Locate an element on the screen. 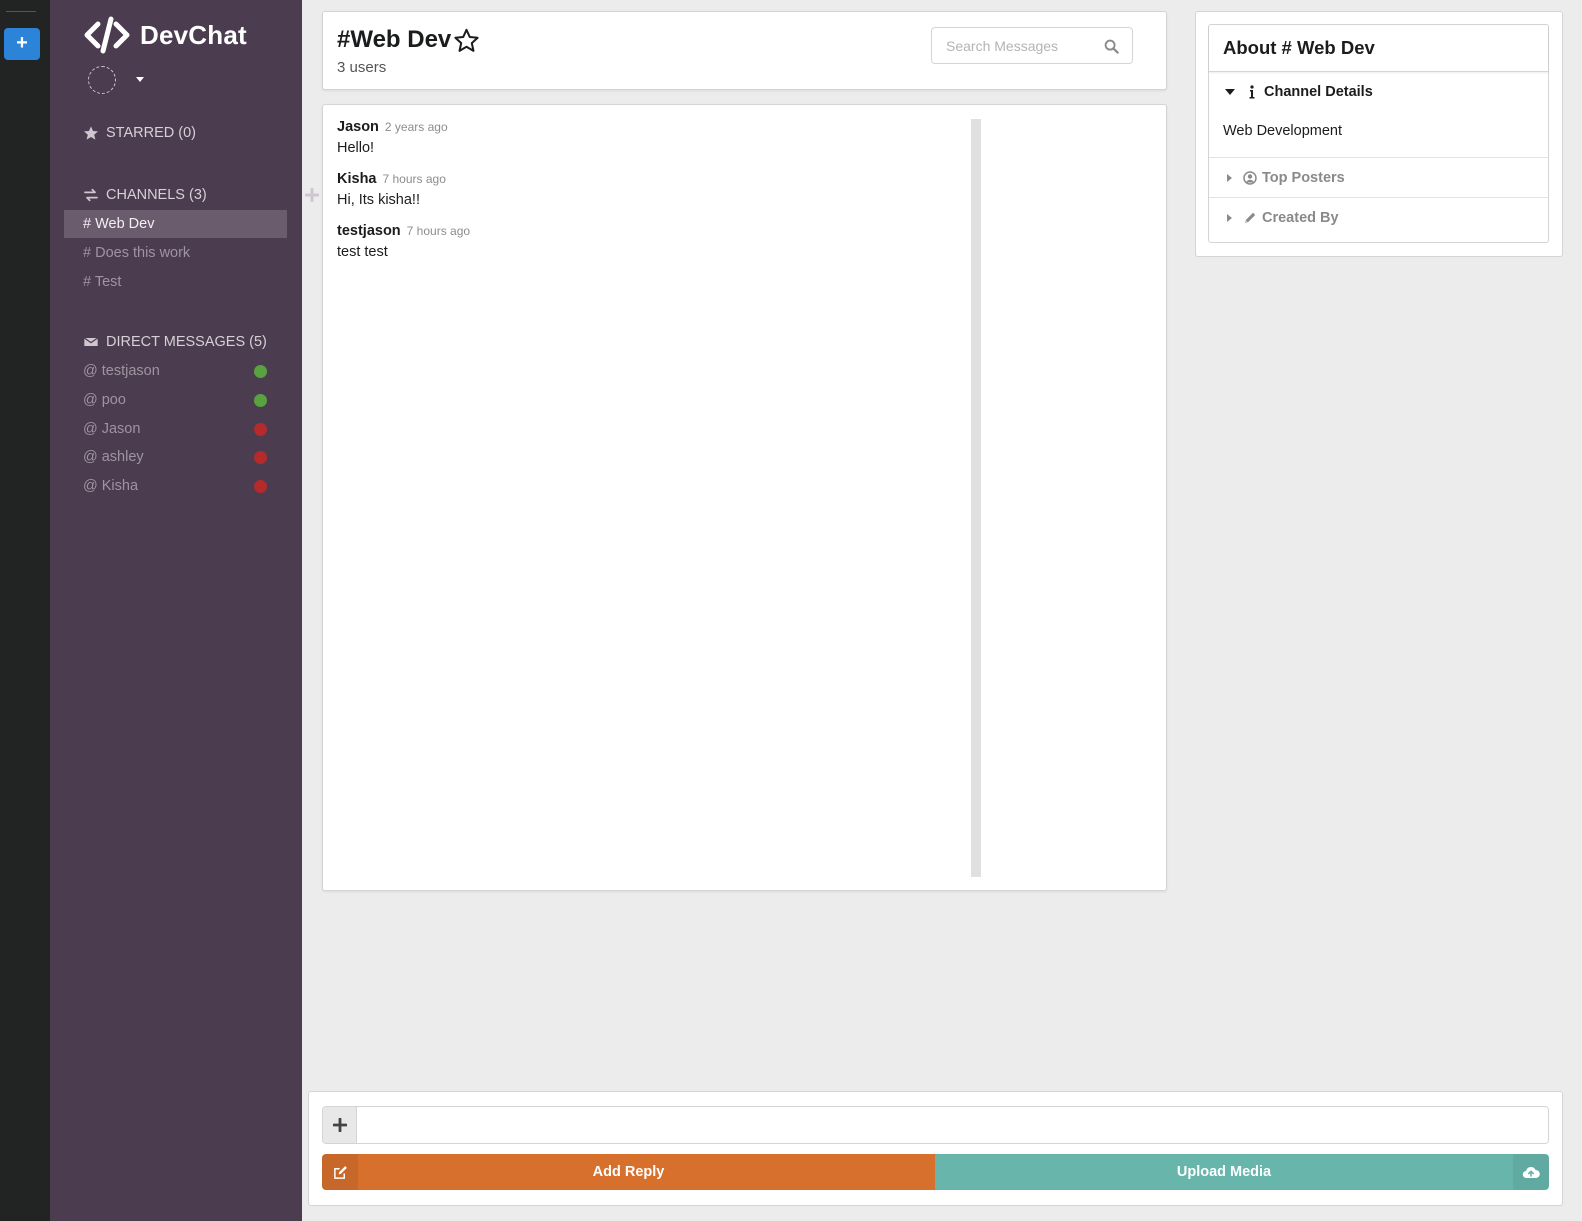 The width and height of the screenshot is (1582, 1221). channel-item-web-dev: # Web Dev is located at coordinates (175, 224).